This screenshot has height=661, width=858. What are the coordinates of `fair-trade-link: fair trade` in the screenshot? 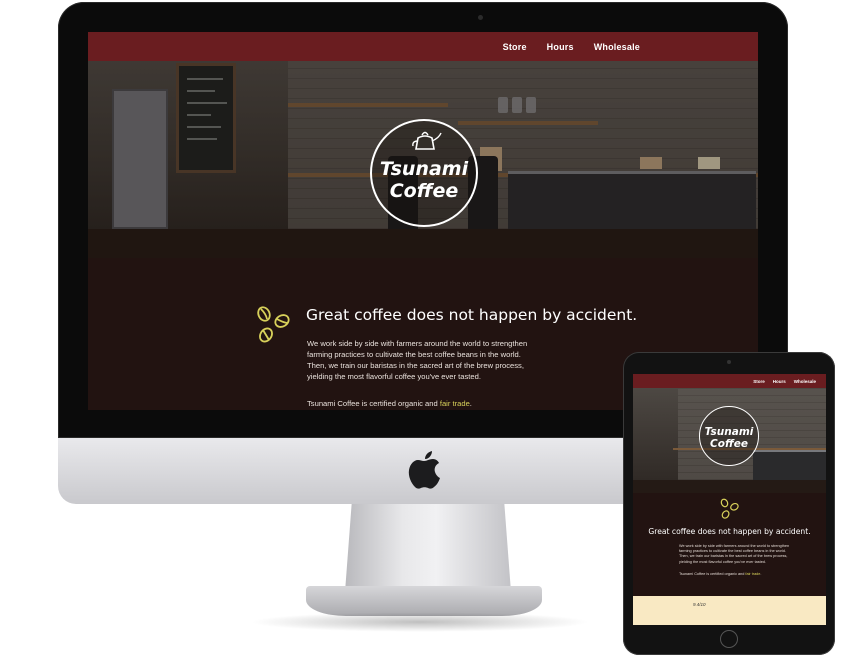 It's located at (455, 403).